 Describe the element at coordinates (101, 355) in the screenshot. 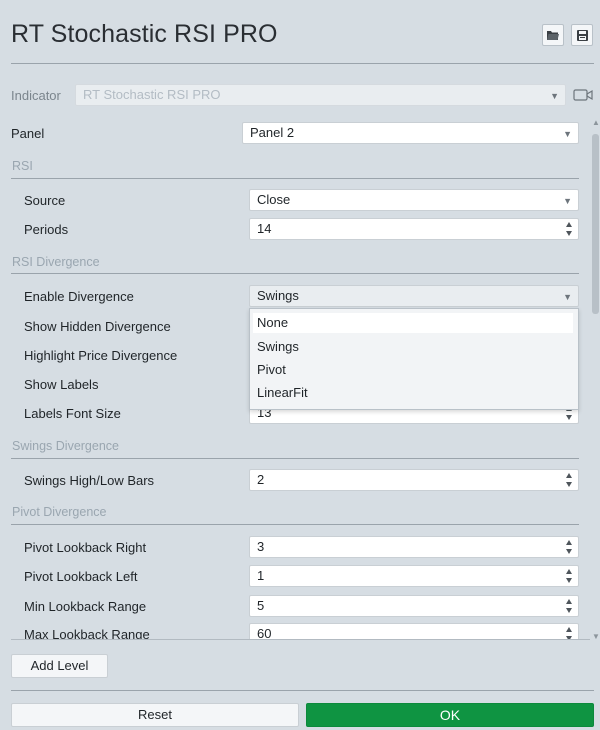

I see `highlight-price-divergence-label: Highlight Price Divergence` at that location.